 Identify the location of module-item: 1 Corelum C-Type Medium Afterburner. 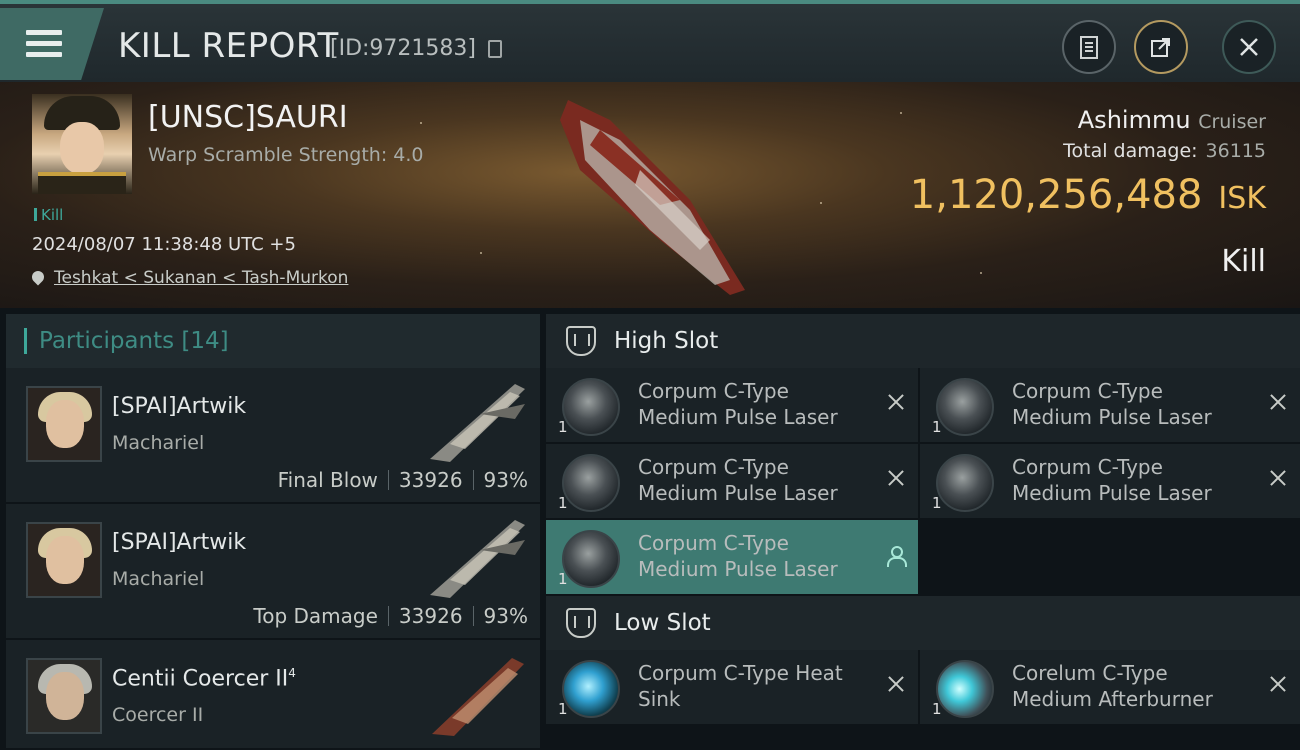
(1110, 687).